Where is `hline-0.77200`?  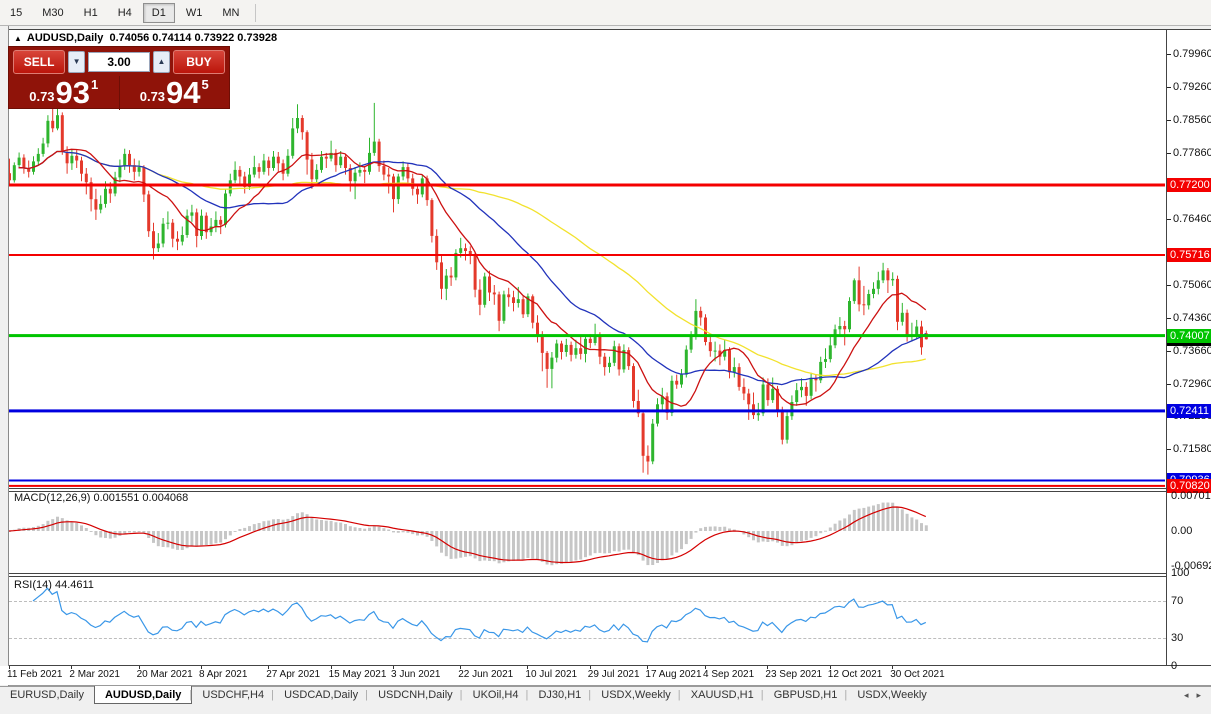
hline-0.77200 is located at coordinates (587, 185).